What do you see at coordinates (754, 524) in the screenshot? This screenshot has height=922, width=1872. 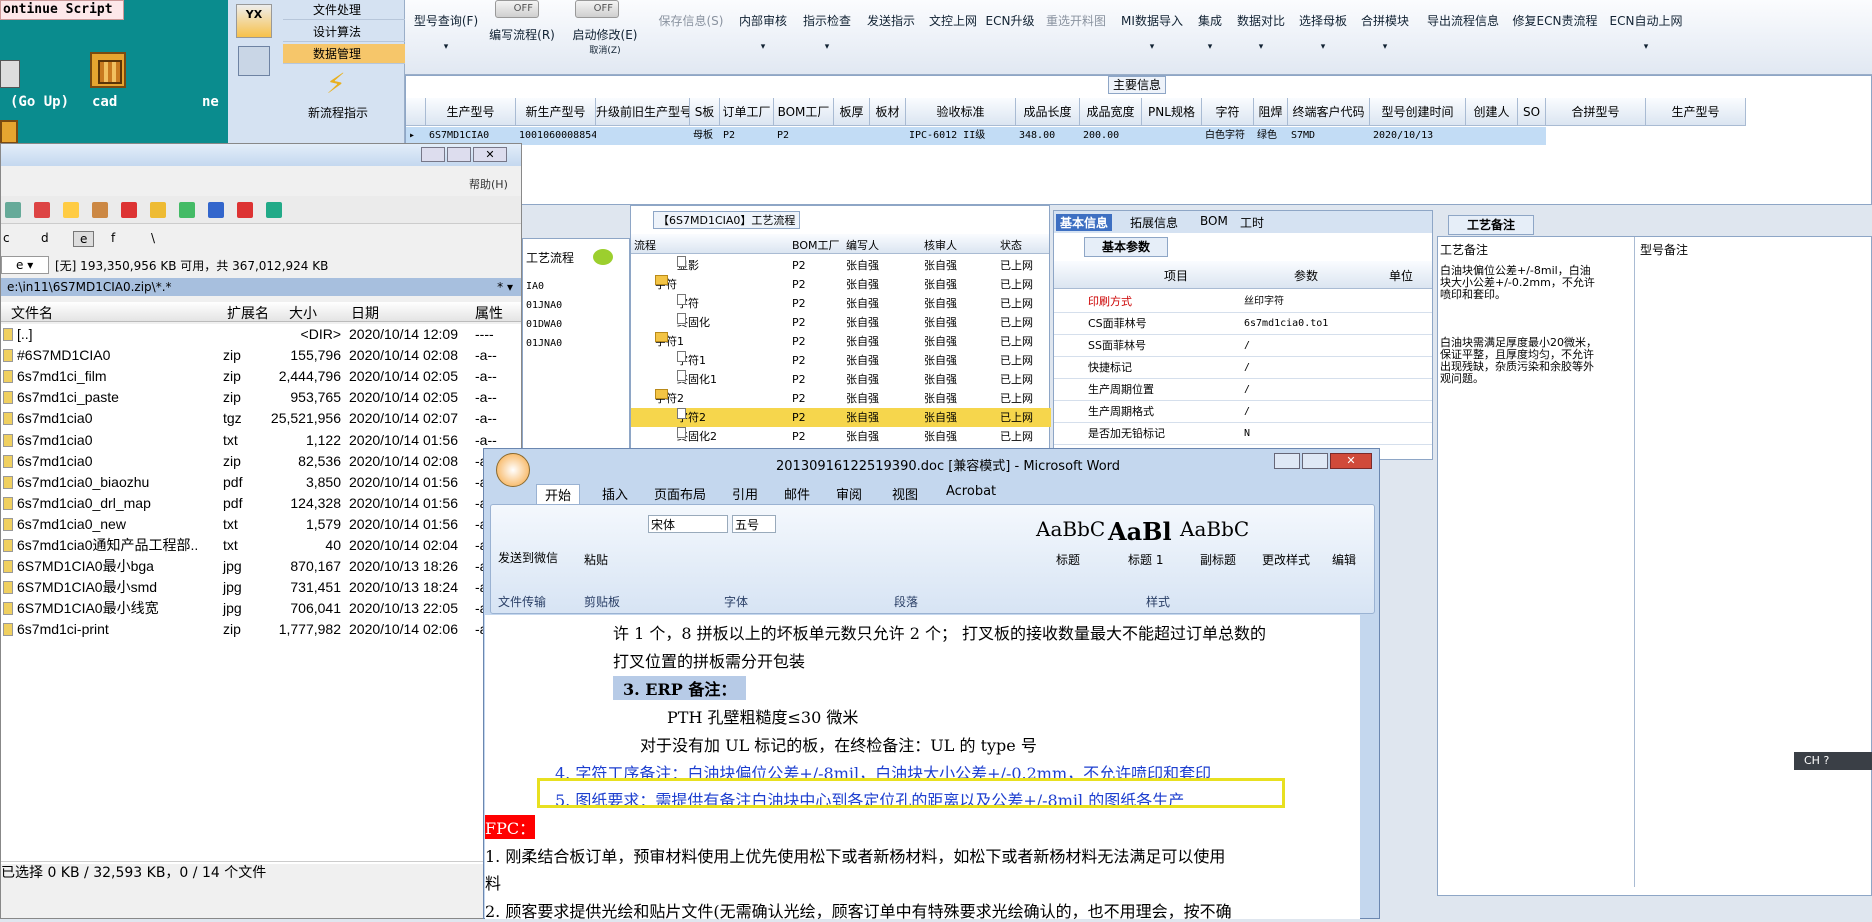 I see `size-select: 五号` at bounding box center [754, 524].